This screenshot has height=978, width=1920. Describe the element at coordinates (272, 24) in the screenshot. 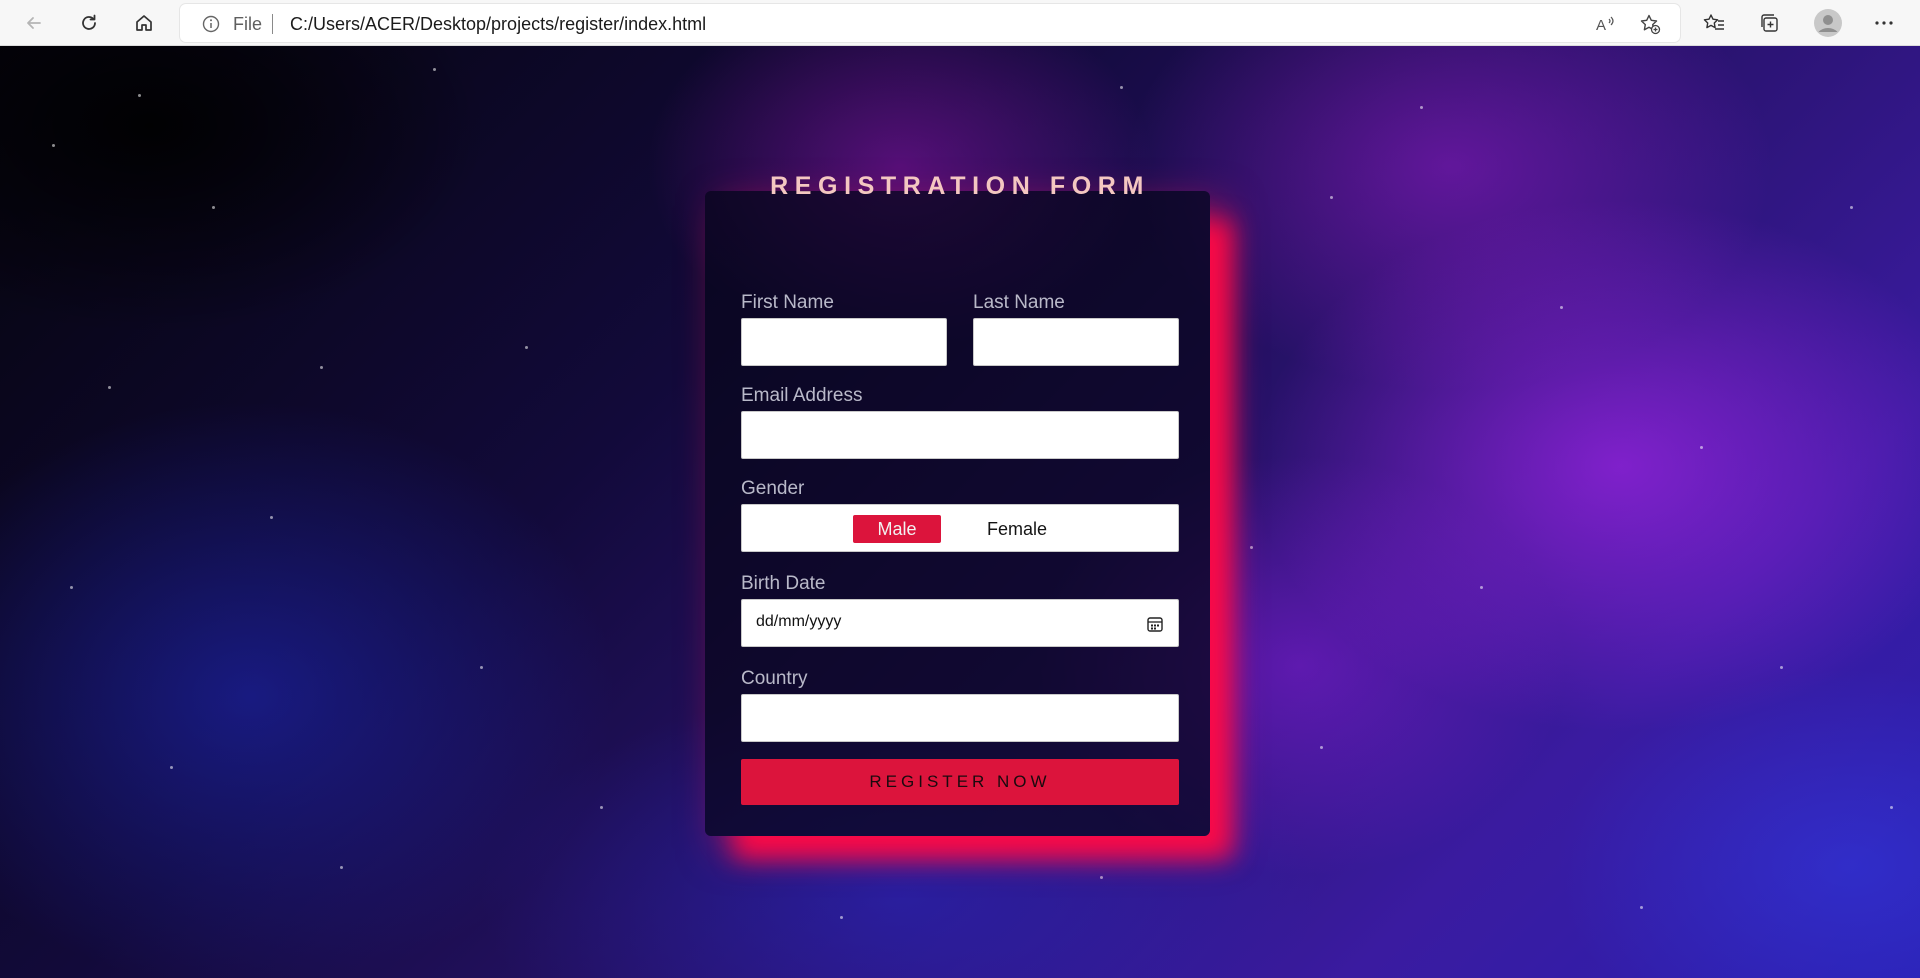

I see `address-divider` at that location.